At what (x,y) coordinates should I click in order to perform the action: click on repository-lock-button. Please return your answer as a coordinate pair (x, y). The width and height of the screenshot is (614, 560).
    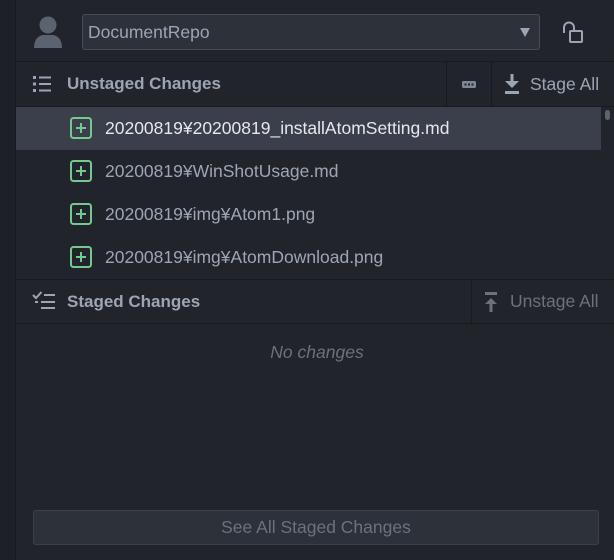
    Looking at the image, I should click on (573, 32).